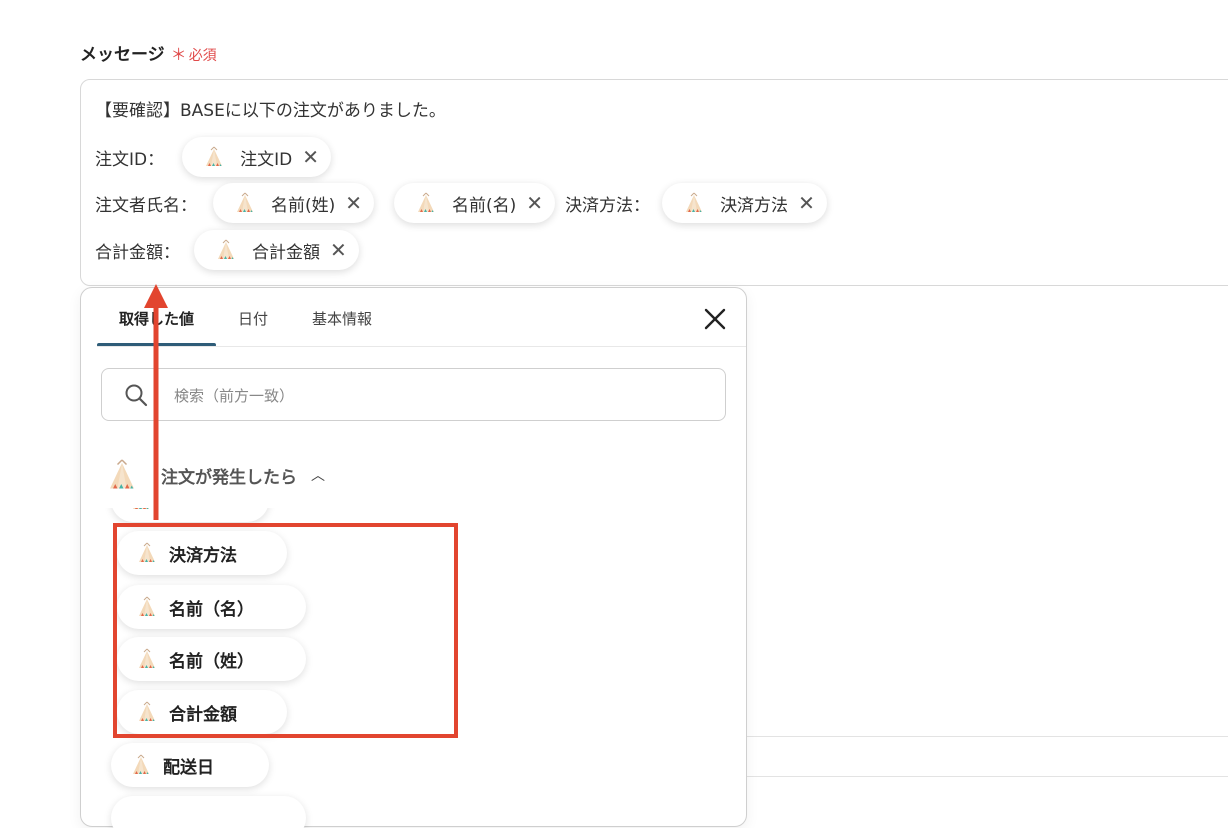  Describe the element at coordinates (190, 765) in the screenshot. I see `list-item: 配送日` at that location.